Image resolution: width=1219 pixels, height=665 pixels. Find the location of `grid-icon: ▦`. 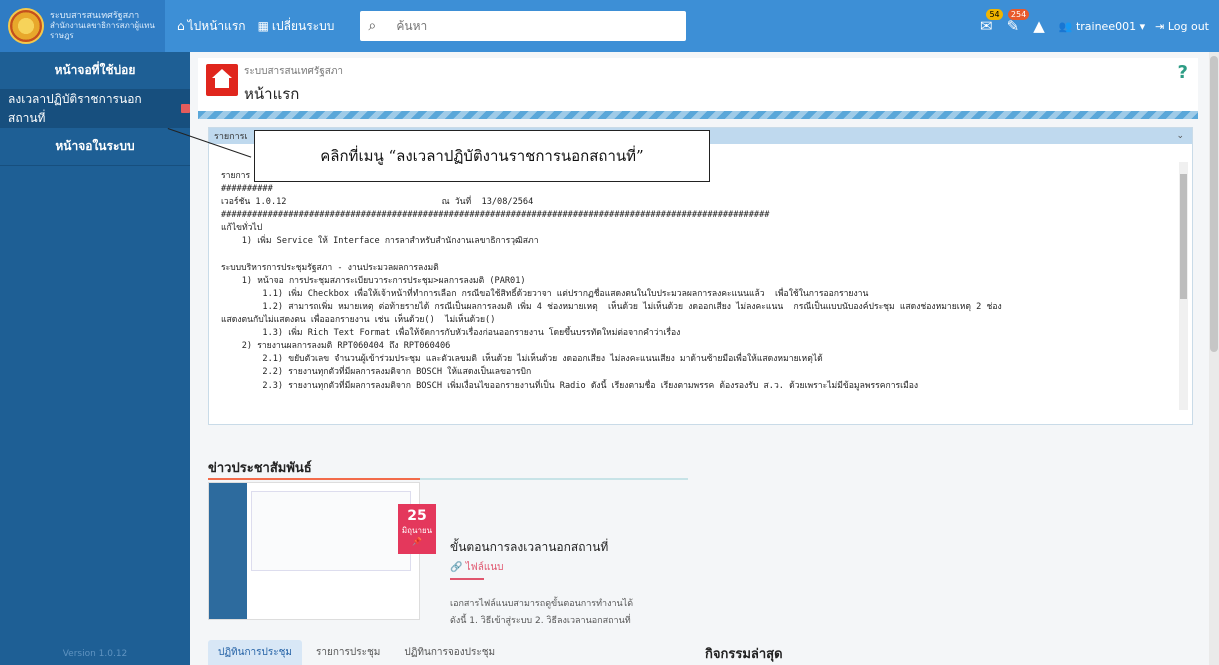

grid-icon: ▦ is located at coordinates (263, 26).